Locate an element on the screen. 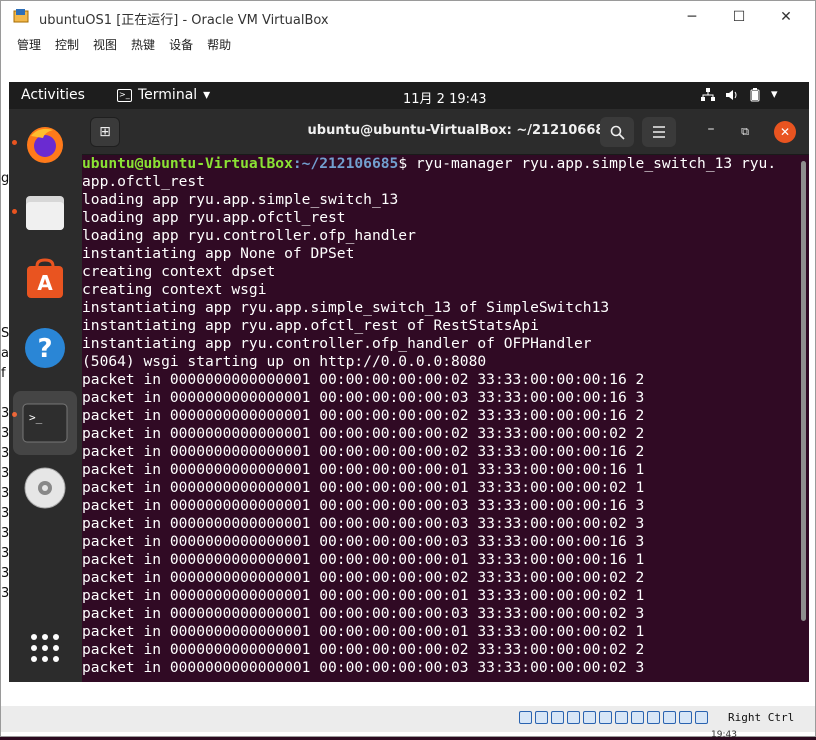  close-button: ✕ is located at coordinates (786, 17).